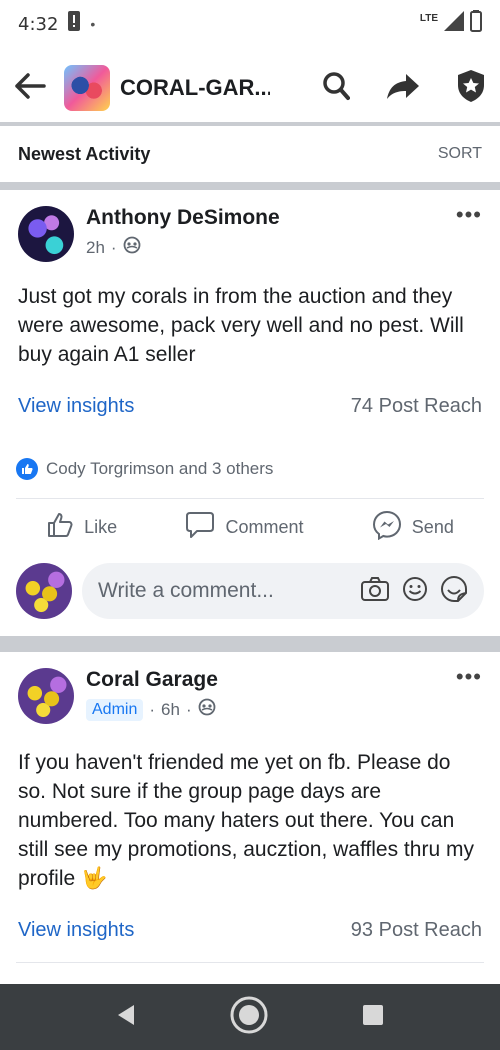  Describe the element at coordinates (38, 24) in the screenshot. I see `status-time: 4:32` at that location.